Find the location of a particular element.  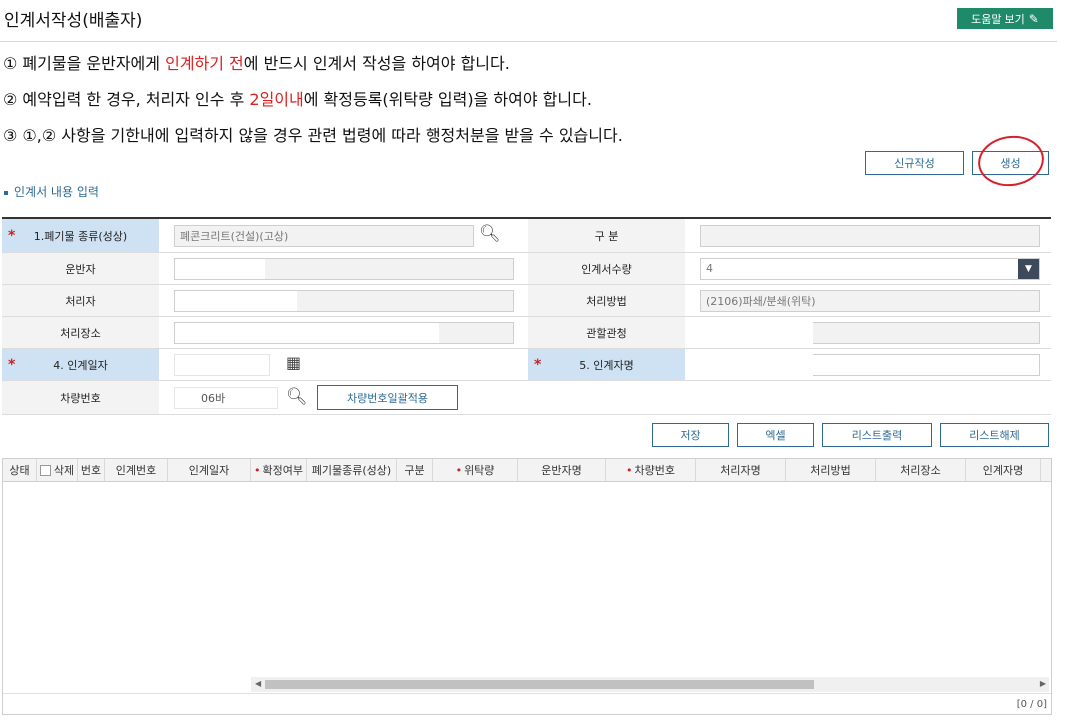

method-input is located at coordinates (870, 301).